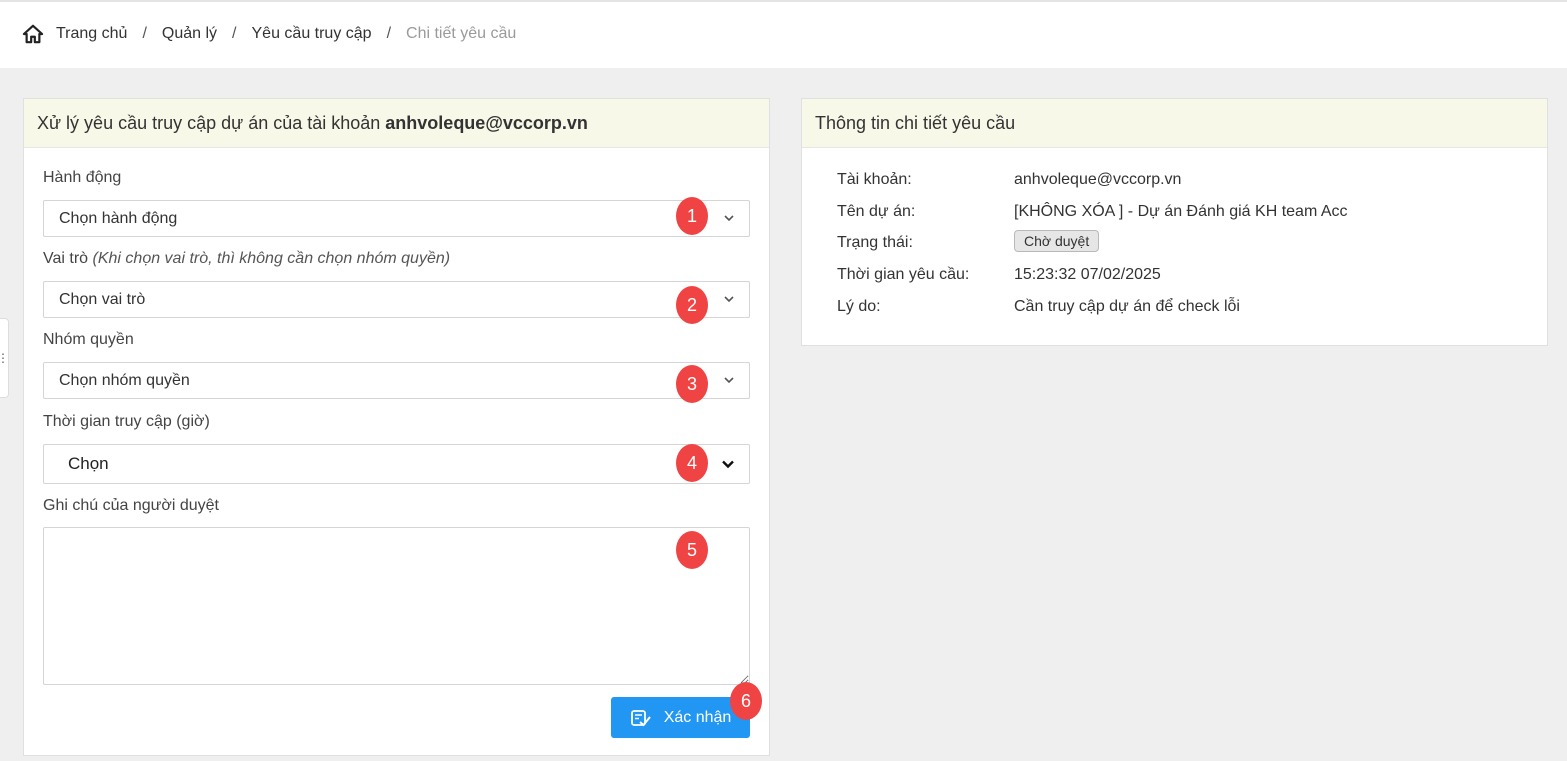 Image resolution: width=1567 pixels, height=761 pixels. Describe the element at coordinates (1087, 274) in the screenshot. I see `detail-value: 15:23:32 07/02/2025` at that location.